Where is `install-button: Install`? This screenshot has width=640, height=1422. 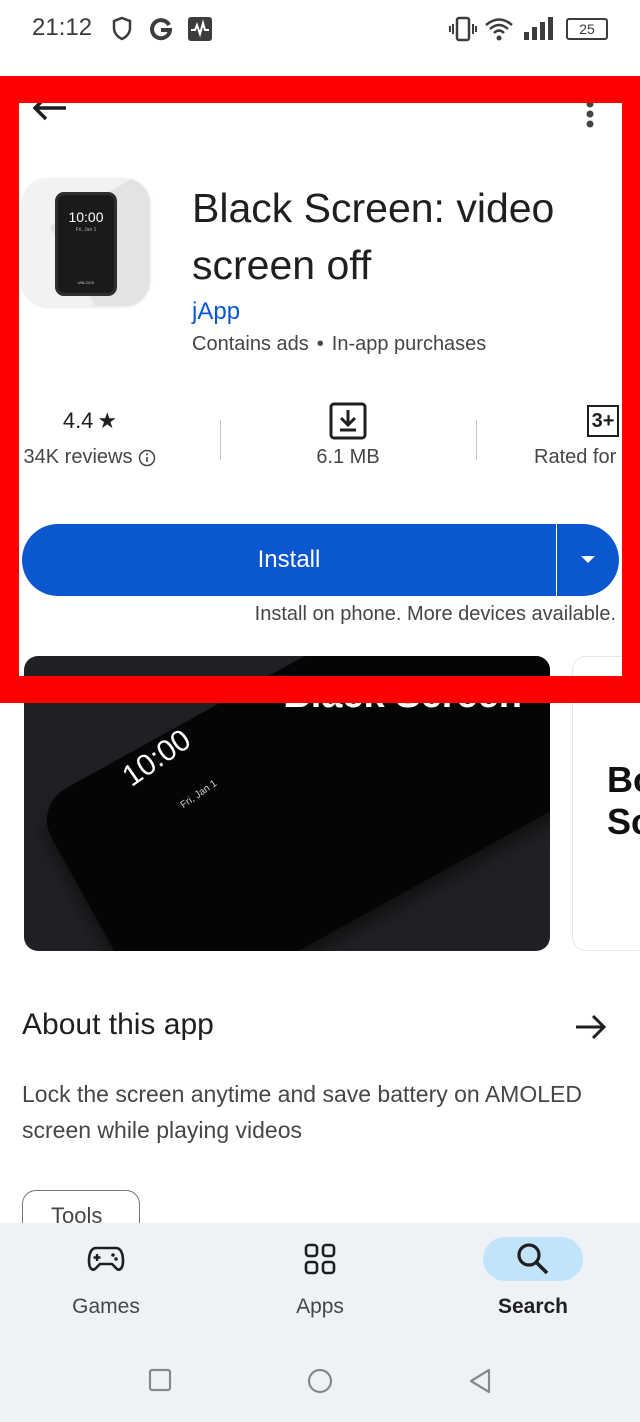 install-button: Install is located at coordinates (289, 560).